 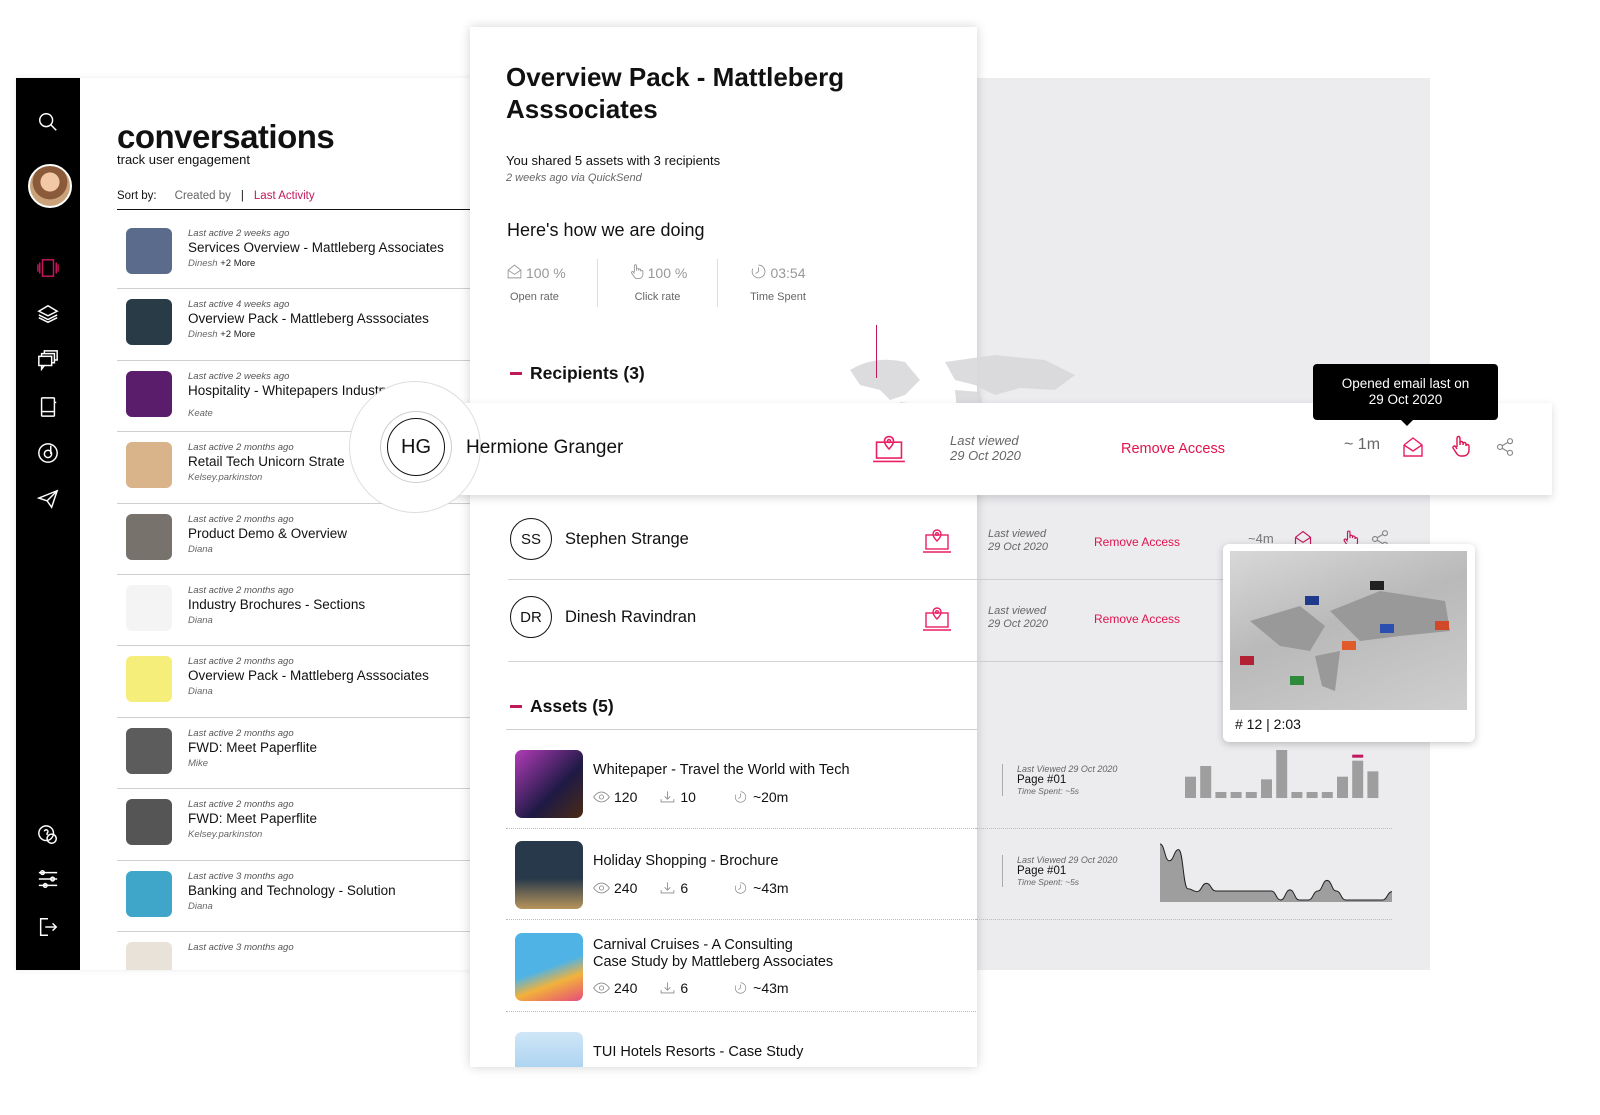 What do you see at coordinates (742, 621) in the screenshot?
I see `recipient-row: DR Dinesh Ravindran` at bounding box center [742, 621].